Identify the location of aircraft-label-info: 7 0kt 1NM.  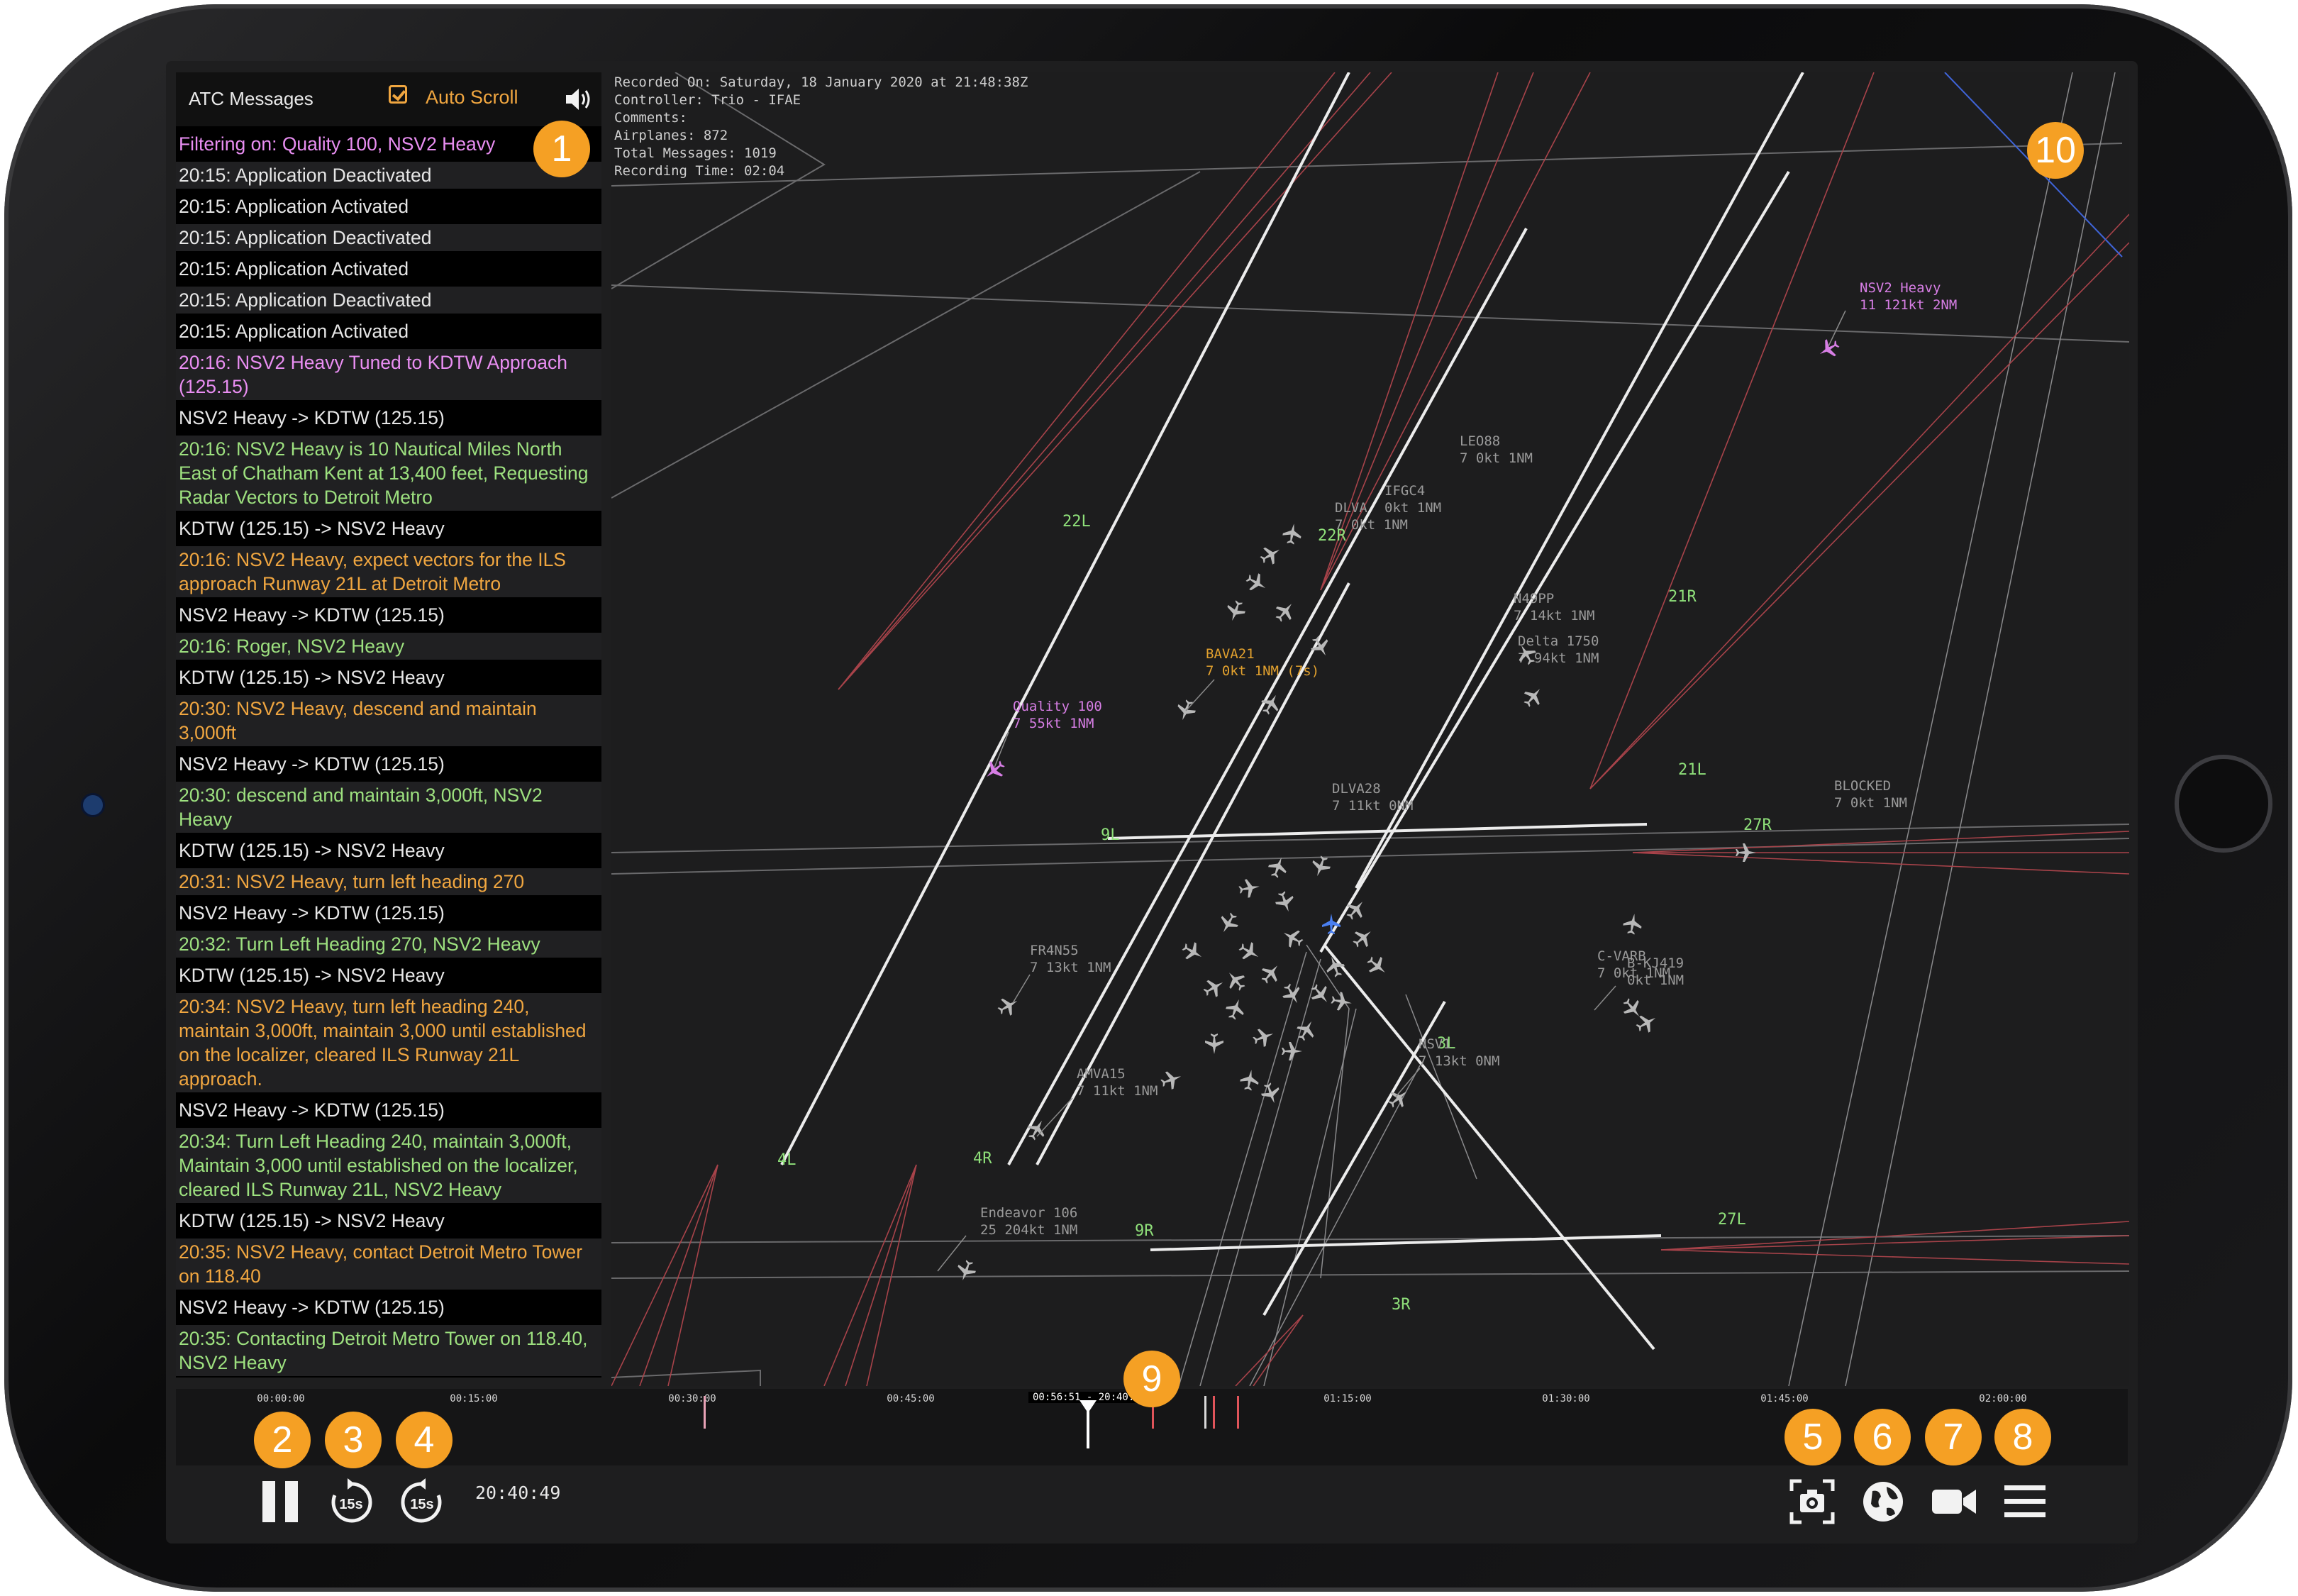
(1496, 458).